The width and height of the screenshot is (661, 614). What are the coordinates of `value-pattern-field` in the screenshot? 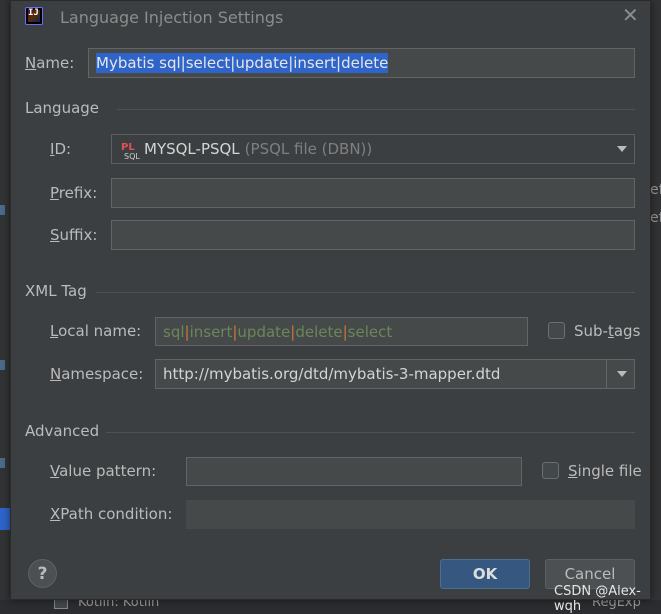 It's located at (354, 471).